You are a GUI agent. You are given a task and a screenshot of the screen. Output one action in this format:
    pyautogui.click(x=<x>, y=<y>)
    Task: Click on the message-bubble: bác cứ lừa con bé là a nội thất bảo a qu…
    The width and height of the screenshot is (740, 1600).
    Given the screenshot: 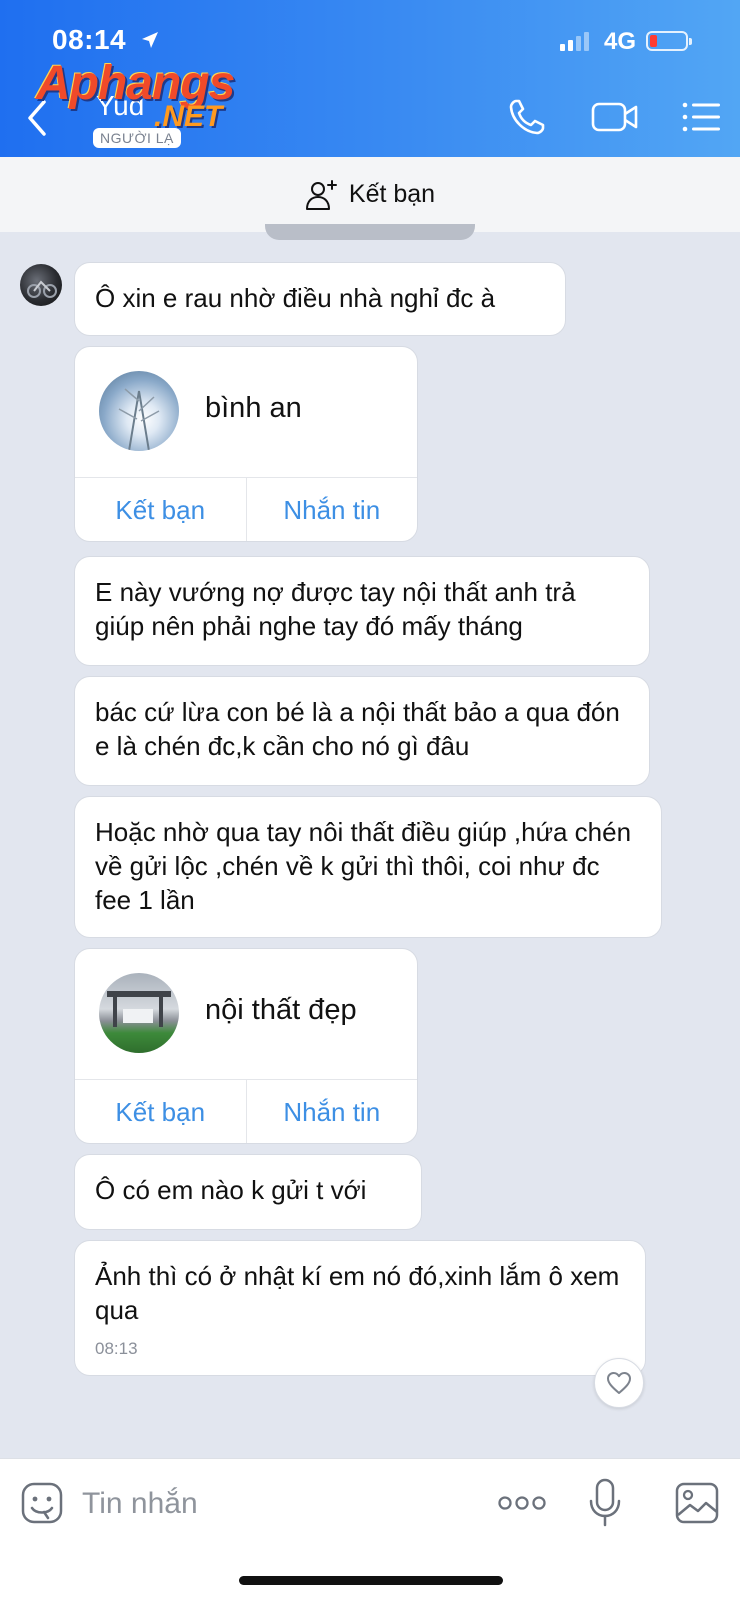 What is the action you would take?
    pyautogui.click(x=362, y=731)
    